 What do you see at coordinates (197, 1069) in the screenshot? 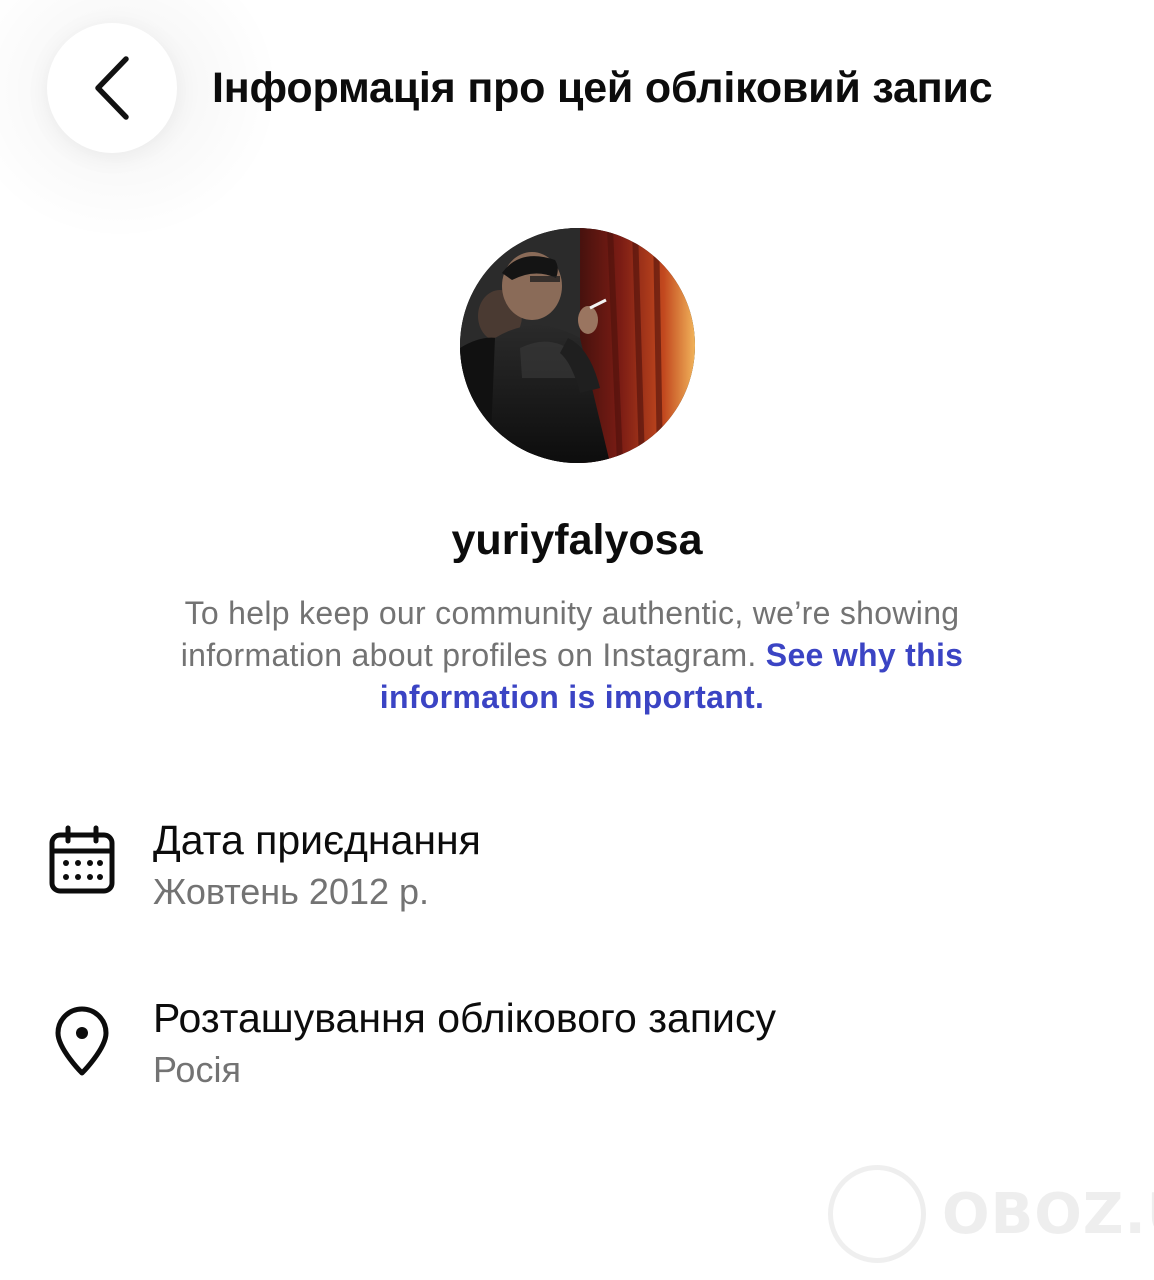
I see `account-location-value: Росія` at bounding box center [197, 1069].